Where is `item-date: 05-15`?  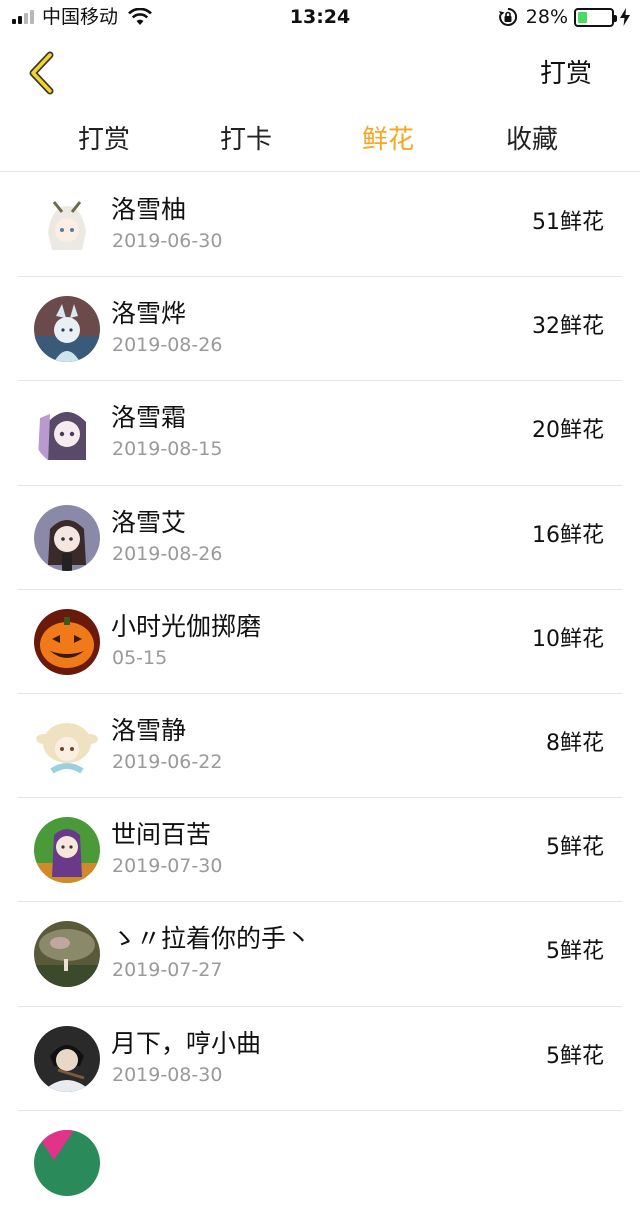
item-date: 05-15 is located at coordinates (140, 657).